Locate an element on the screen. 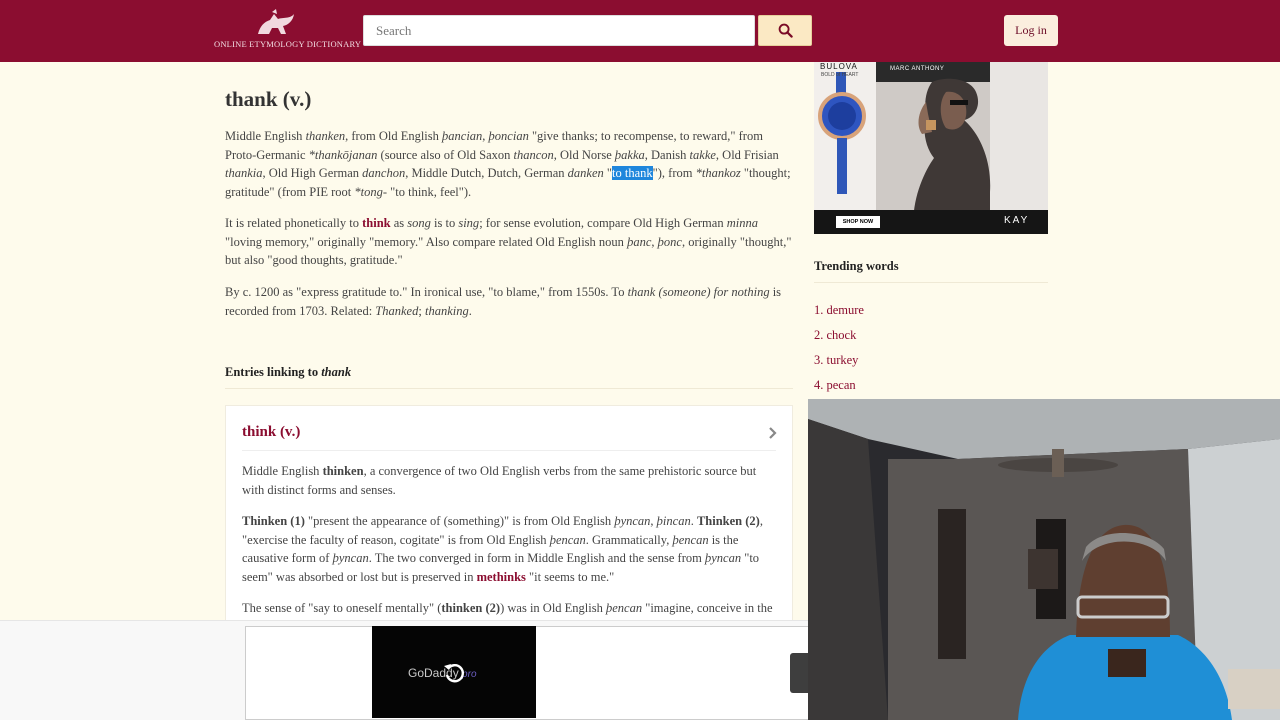 The image size is (1280, 720). italic-term: sing is located at coordinates (469, 223).